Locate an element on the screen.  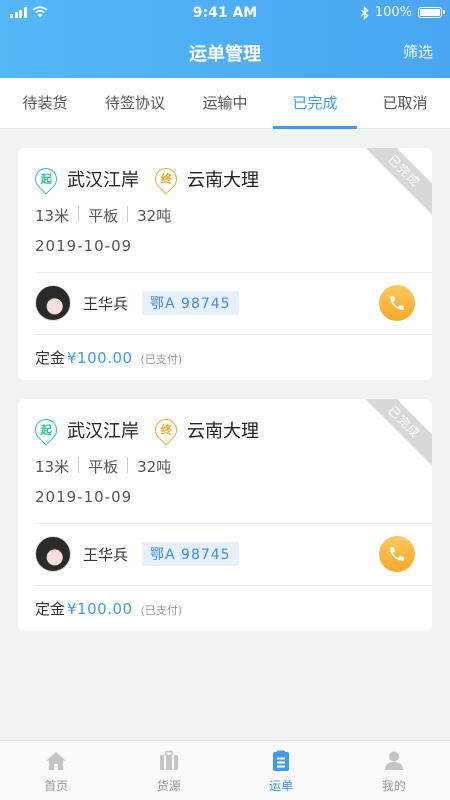
tab-cancelled: 已取消 is located at coordinates (405, 103).